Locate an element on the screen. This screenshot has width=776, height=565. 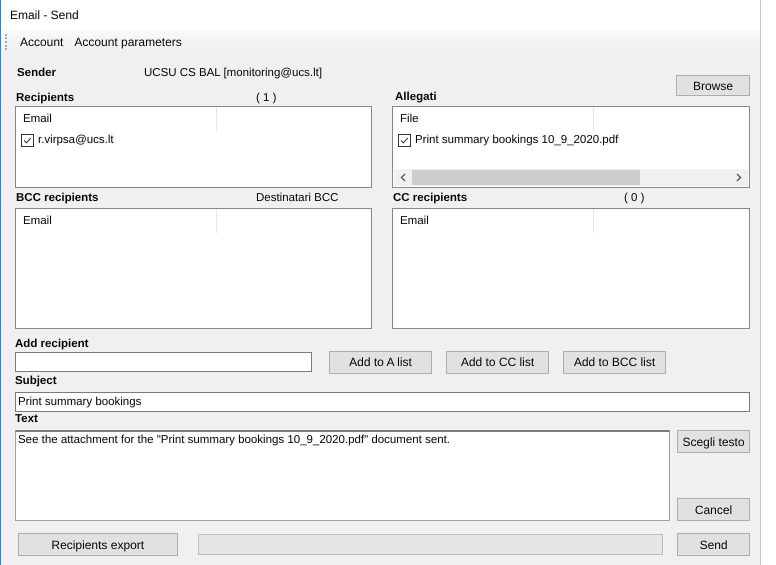
menu-item: Account parameters is located at coordinates (128, 42).